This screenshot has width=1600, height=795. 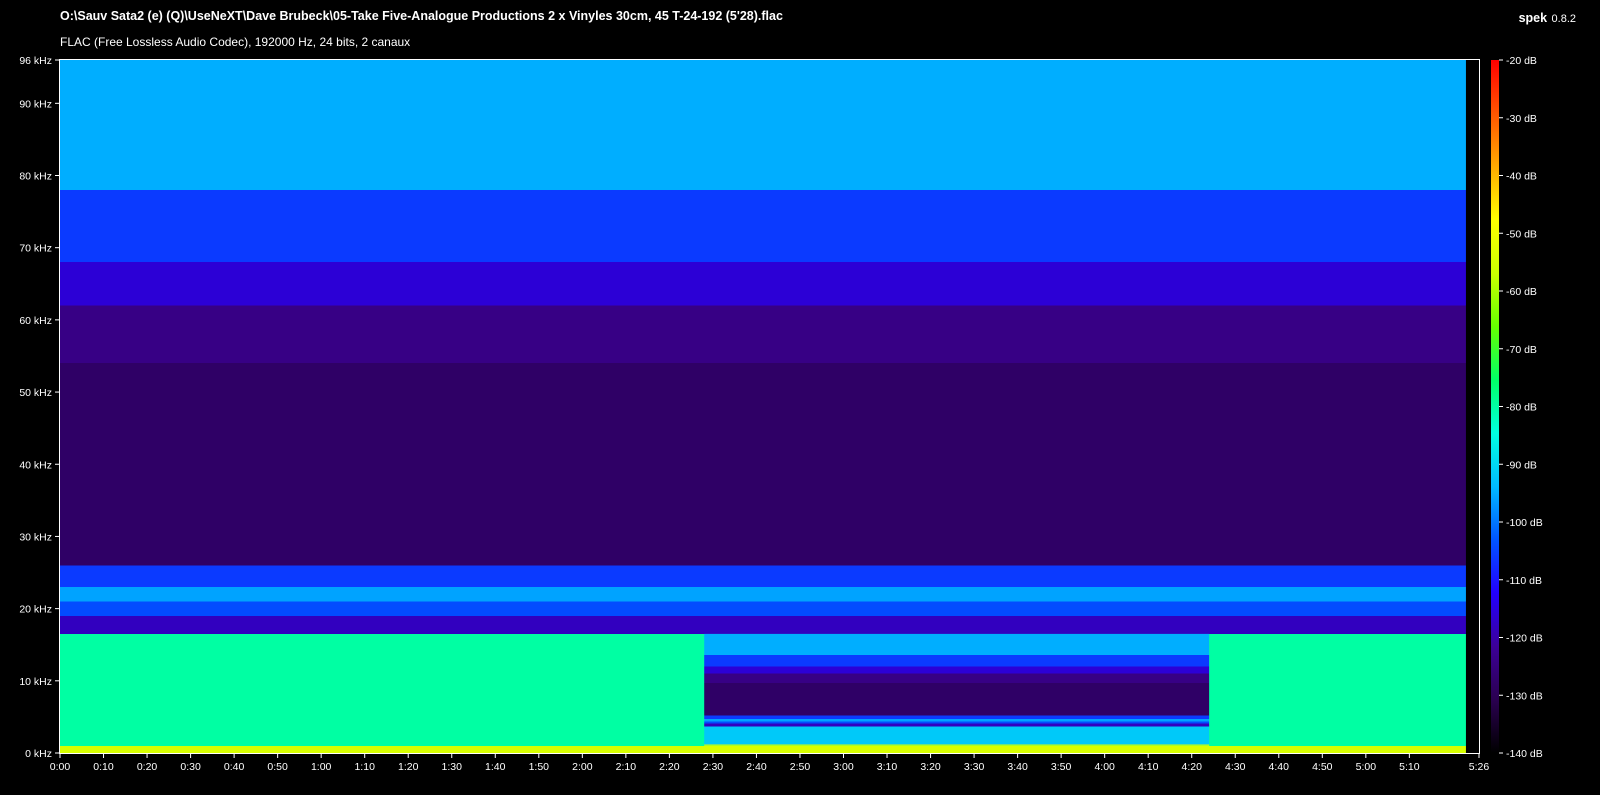 I want to click on y-tick-label: 40 kHz, so click(x=35, y=465).